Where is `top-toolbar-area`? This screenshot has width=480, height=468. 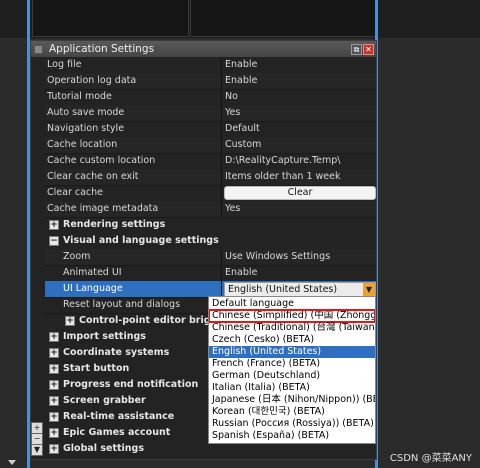 top-toolbar-area is located at coordinates (240, 19).